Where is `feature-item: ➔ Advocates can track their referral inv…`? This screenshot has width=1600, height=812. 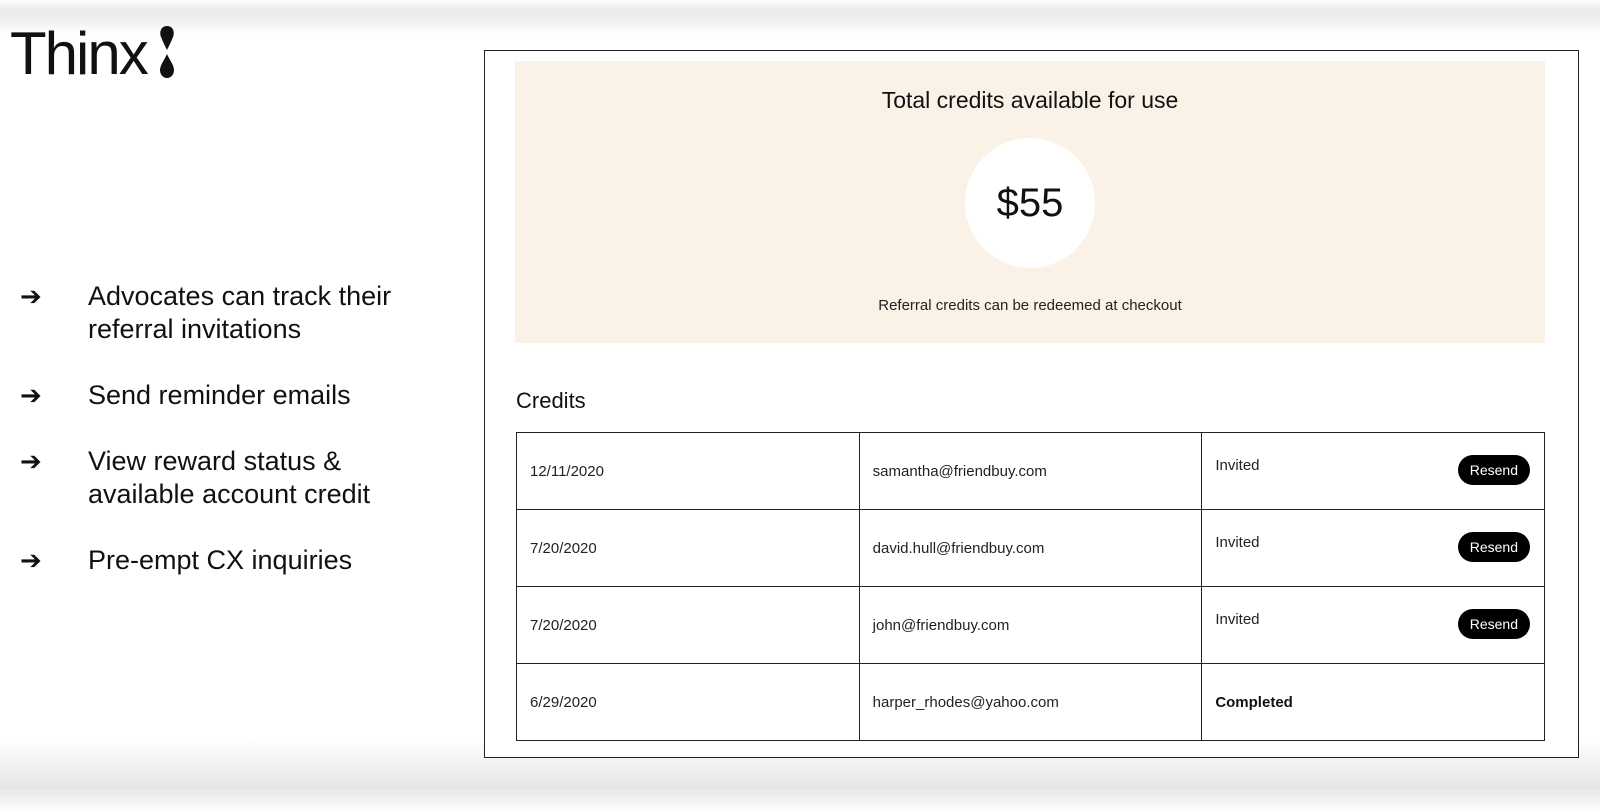
feature-item: ➔ Advocates can track their referral inv… is located at coordinates (230, 313).